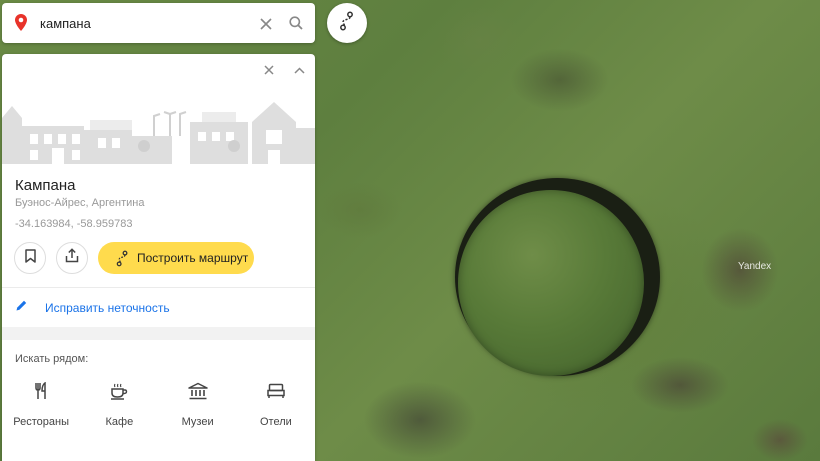 Image resolution: width=820 pixels, height=461 pixels. I want to click on nearby-item-label: Музеи, so click(197, 422).